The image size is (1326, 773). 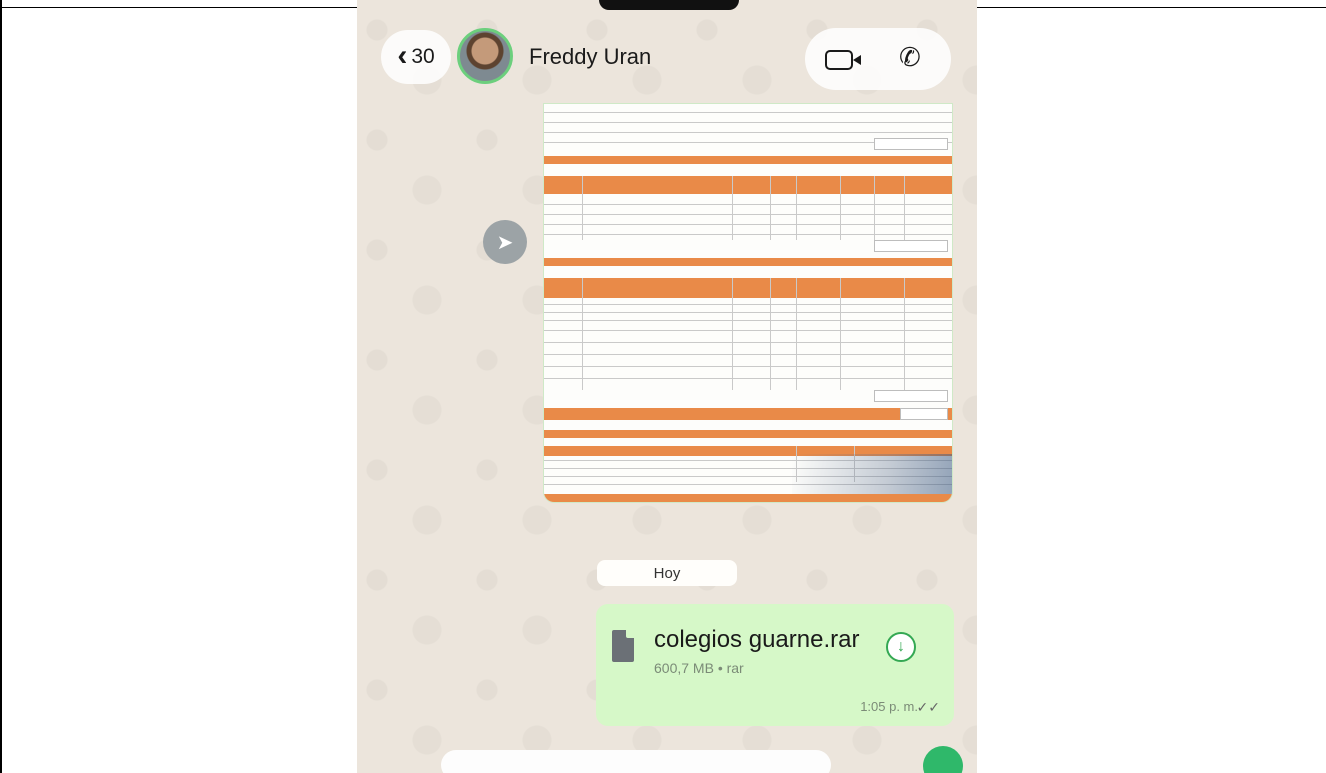 What do you see at coordinates (889, 706) in the screenshot?
I see `message-timestamp: 1:05 p. m.` at bounding box center [889, 706].